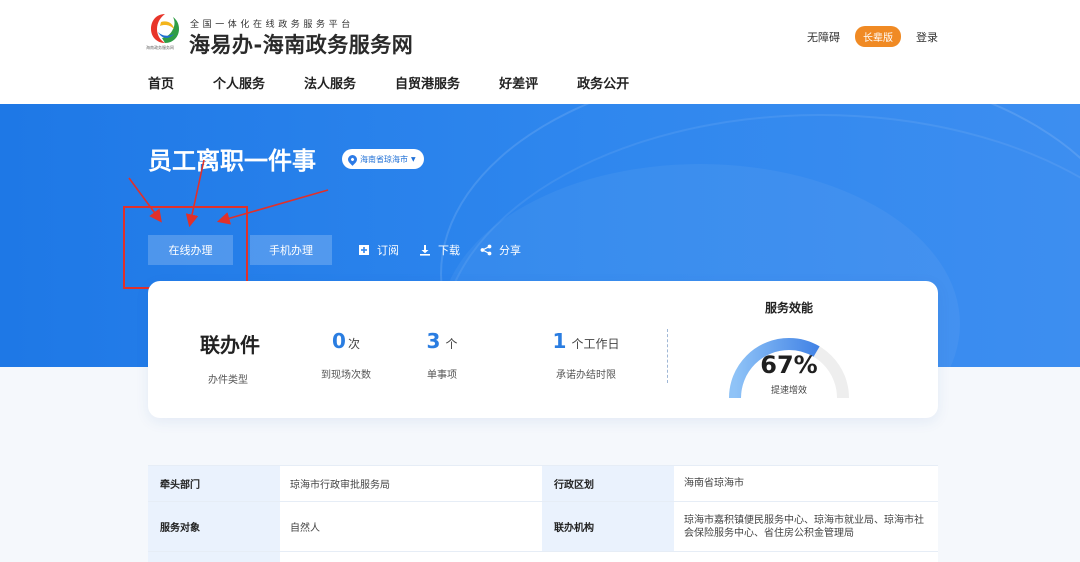 This screenshot has height=562, width=1080. Describe the element at coordinates (586, 375) in the screenshot. I see `stat-limit-label: 承诺办结时限` at that location.